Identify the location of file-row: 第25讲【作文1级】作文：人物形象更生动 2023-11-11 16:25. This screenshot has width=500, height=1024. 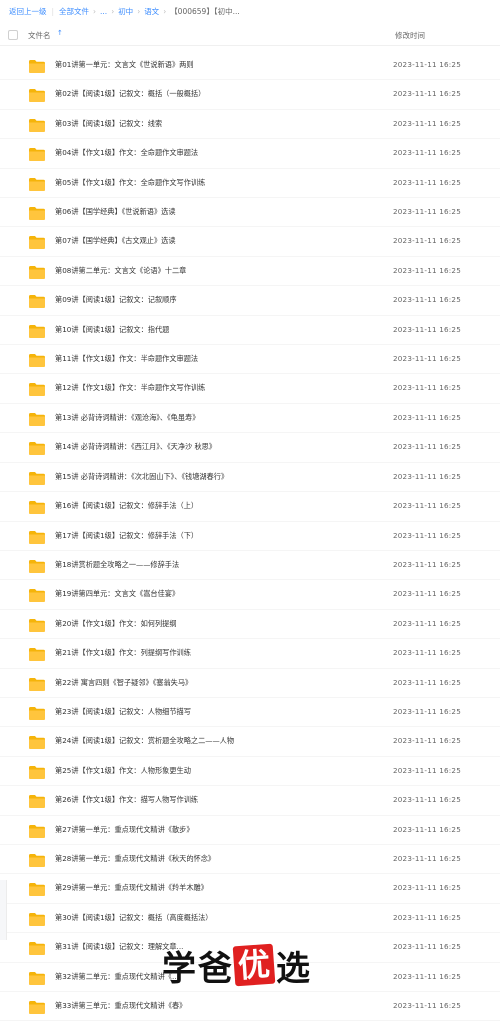
(250, 772).